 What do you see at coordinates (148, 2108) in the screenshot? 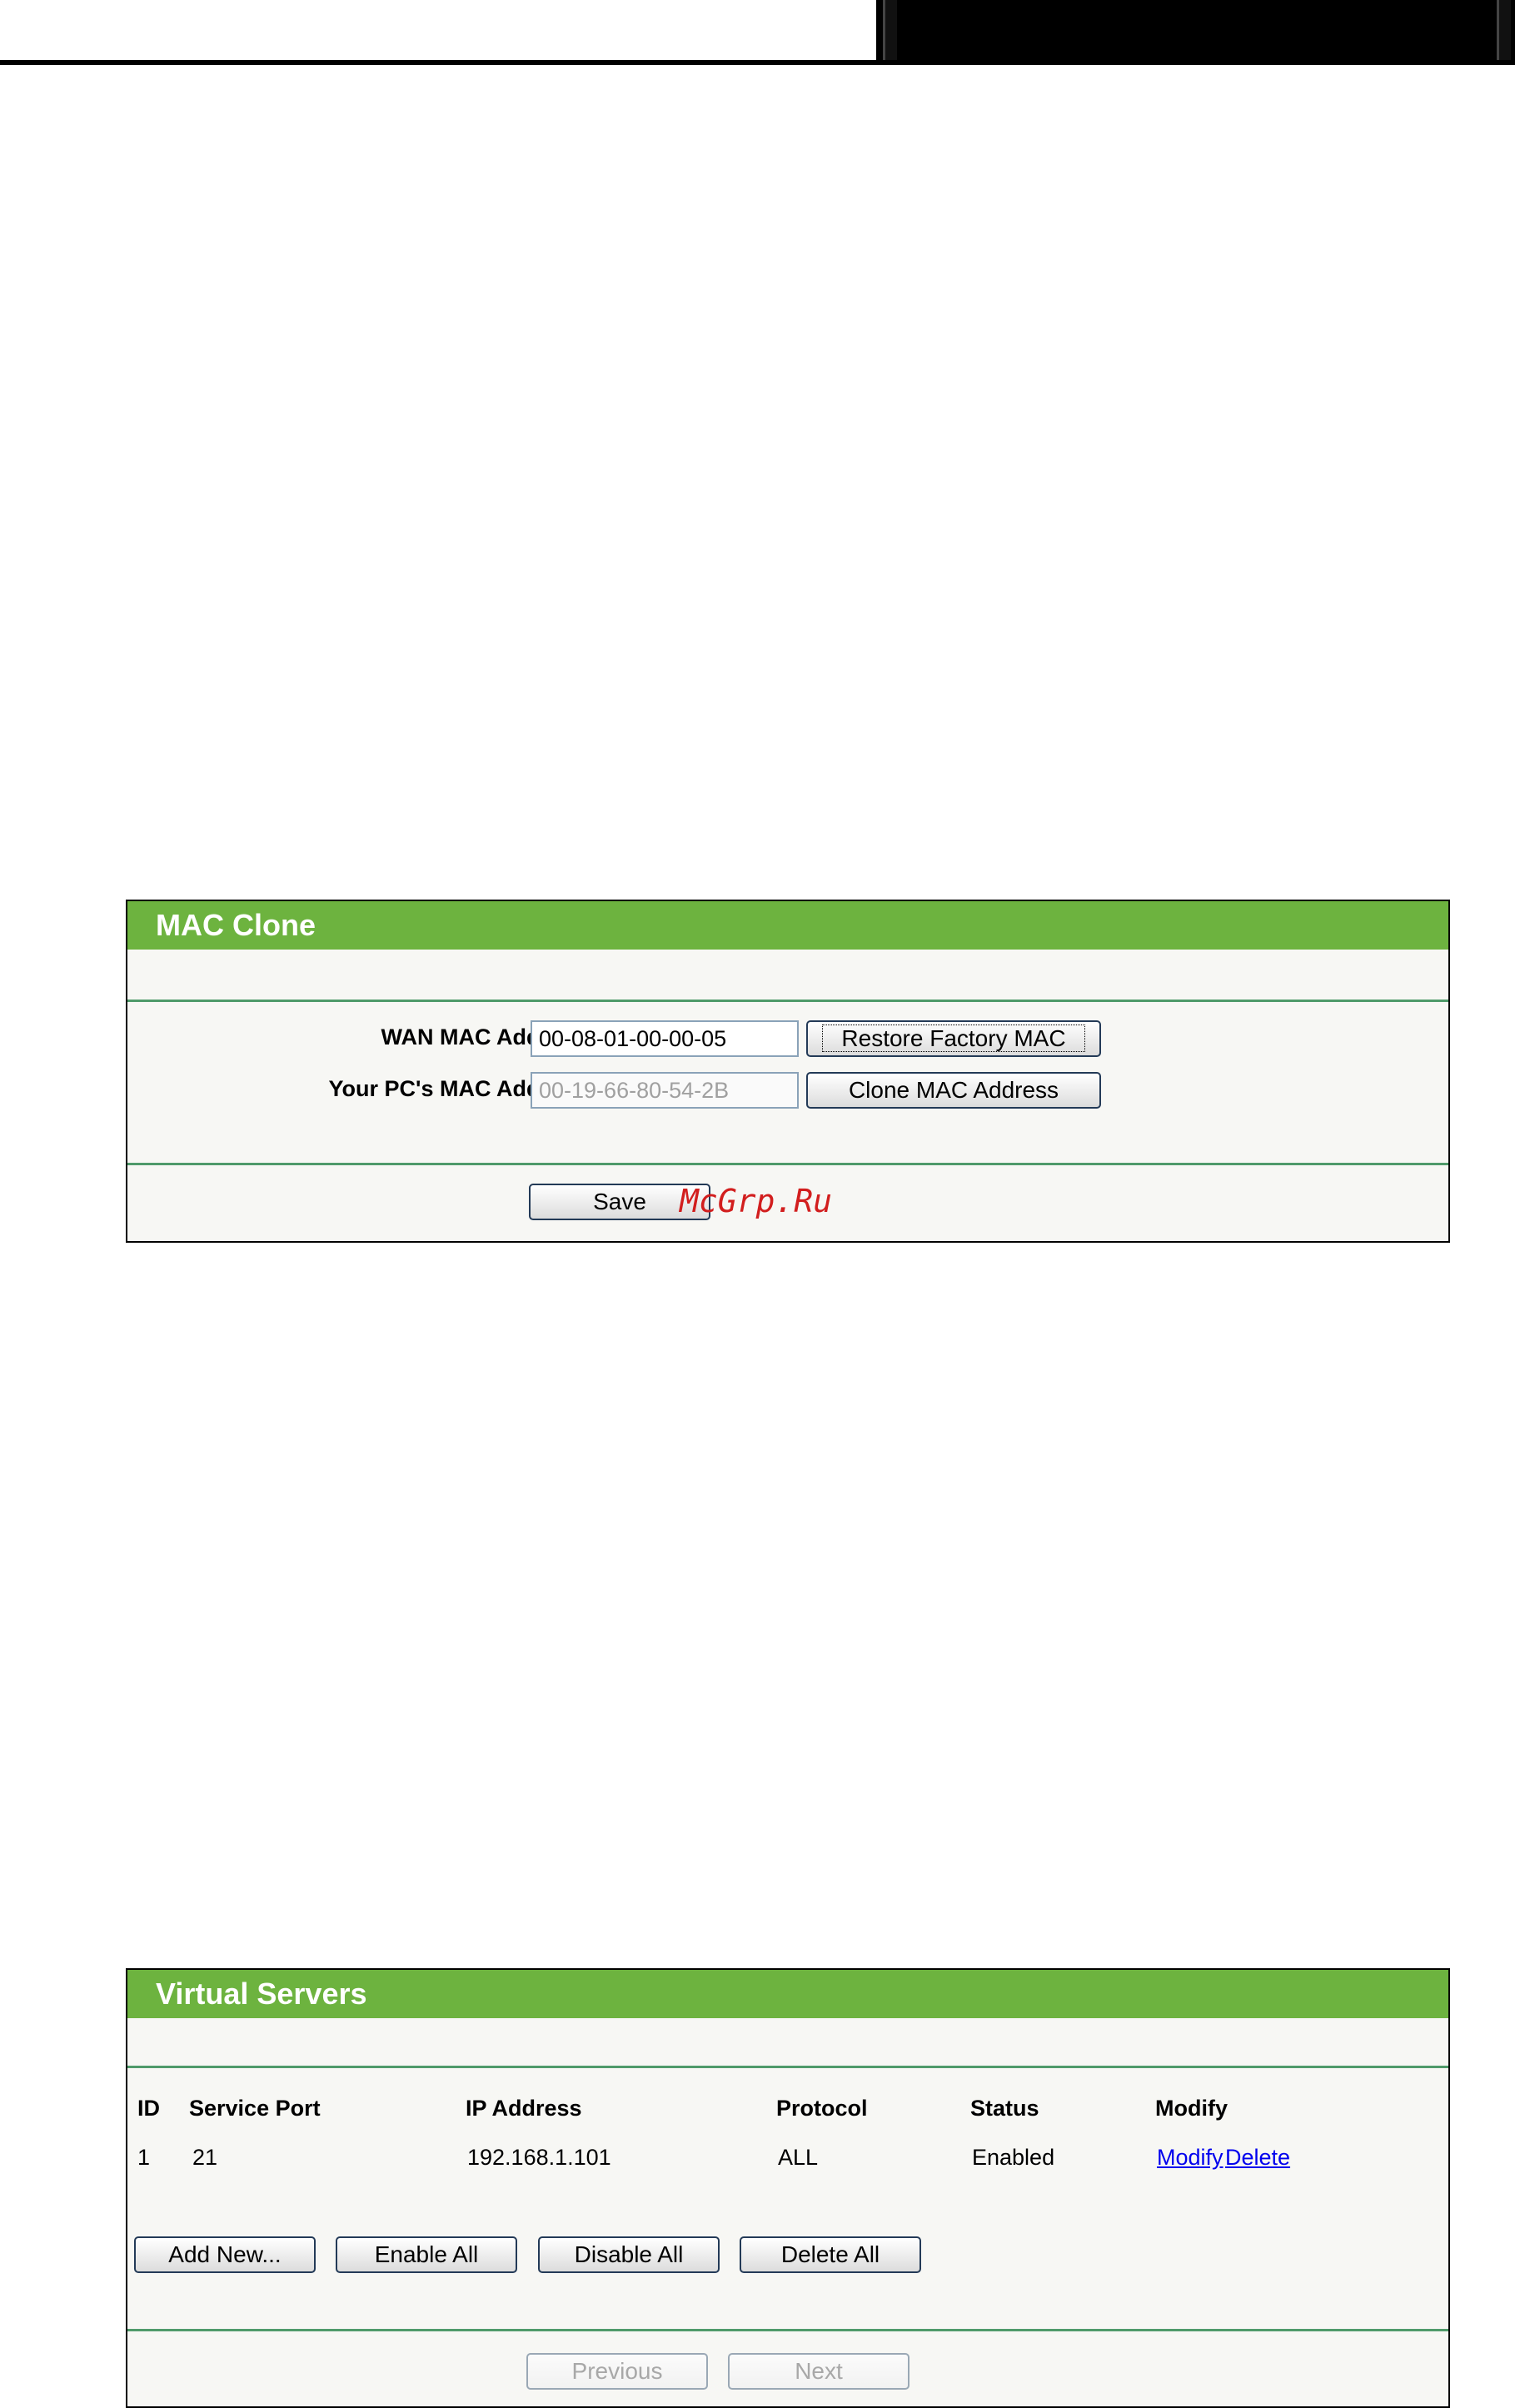
I see `col-header-id: ID` at bounding box center [148, 2108].